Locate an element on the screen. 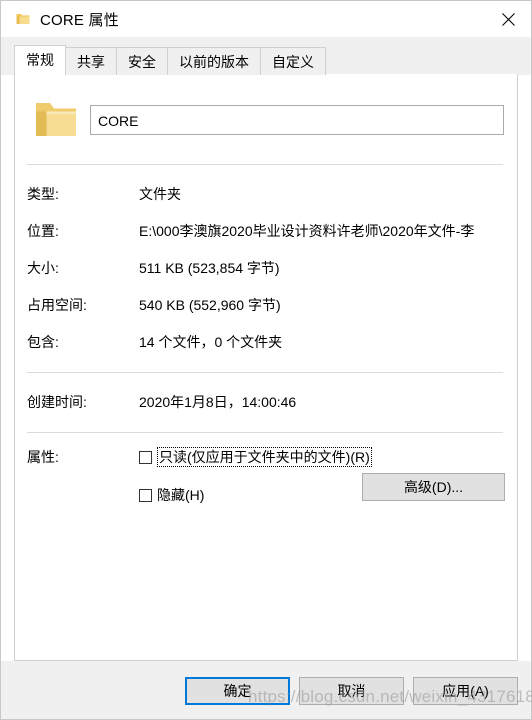 The width and height of the screenshot is (532, 720). readonly-checkbox-row: 只读(仅应用于文件夹中的文件)(R) is located at coordinates (322, 457).